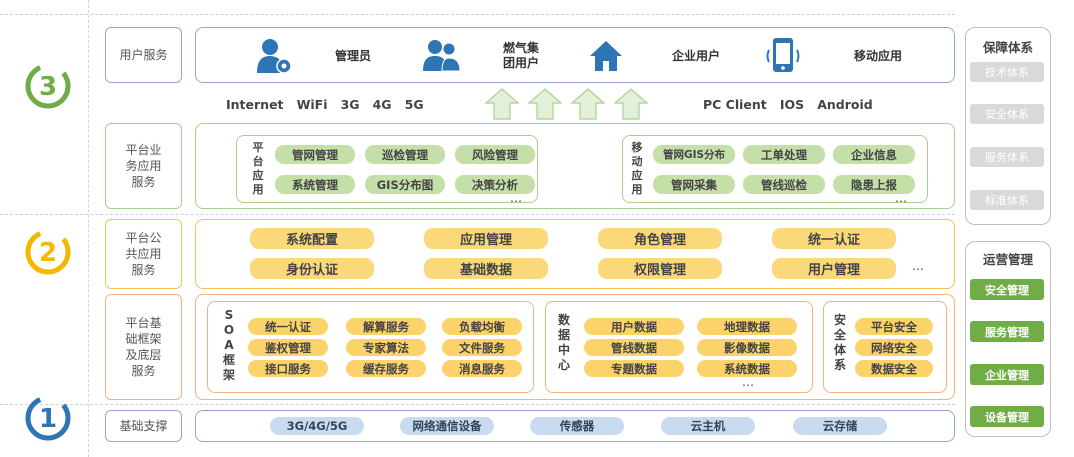  What do you see at coordinates (660, 238) in the screenshot?
I see `public-item: 角色管理` at bounding box center [660, 238].